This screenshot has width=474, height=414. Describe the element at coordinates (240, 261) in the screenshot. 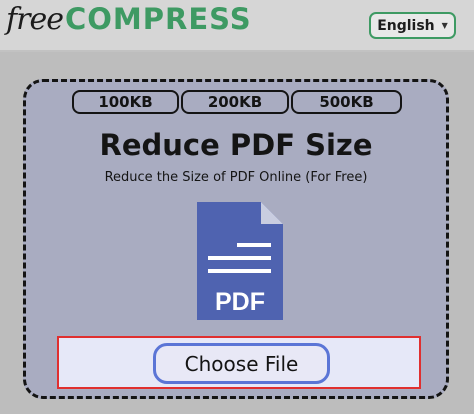

I see `pdf-file-icon: PDF` at that location.